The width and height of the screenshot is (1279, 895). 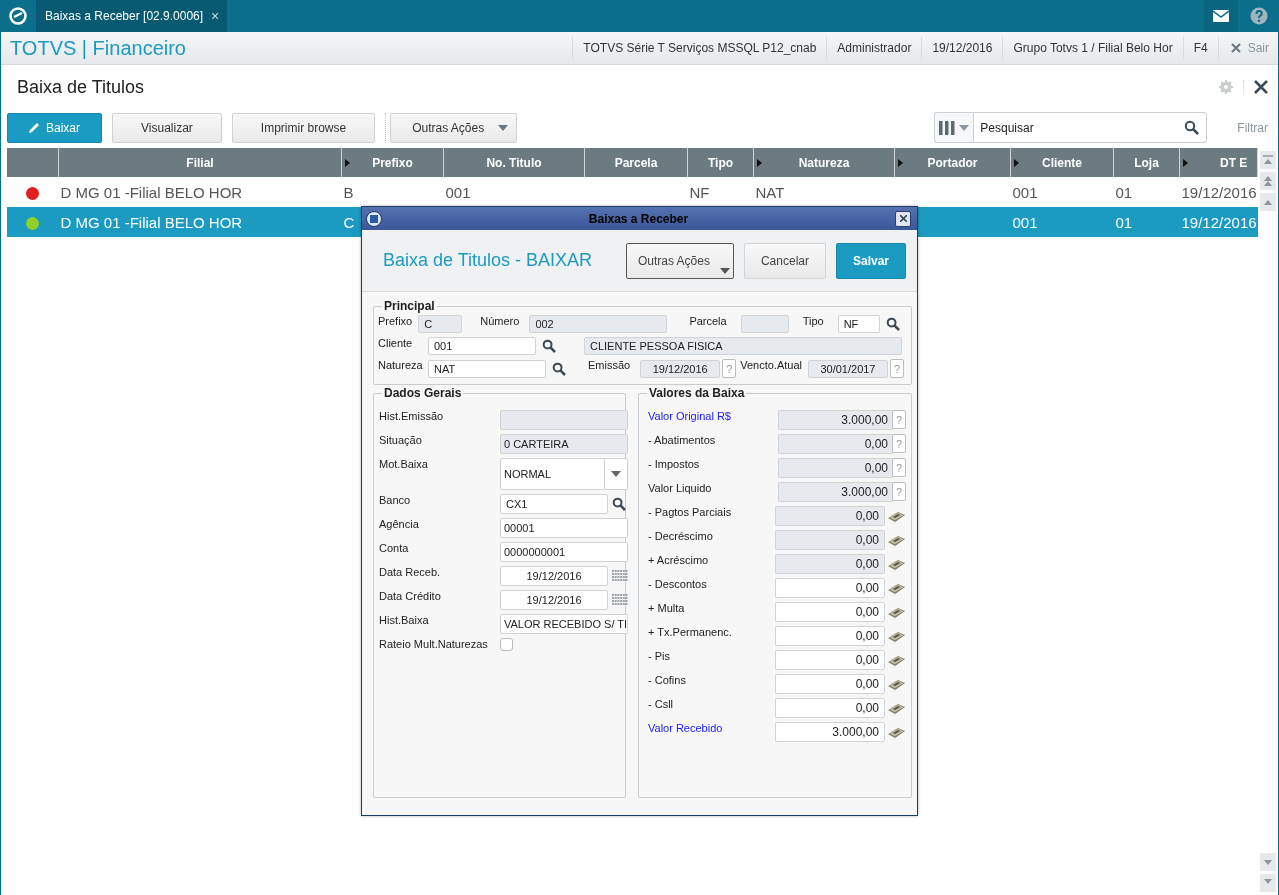 What do you see at coordinates (564, 624) in the screenshot?
I see `input-field: VALOR RECEBIDO S/ TI` at bounding box center [564, 624].